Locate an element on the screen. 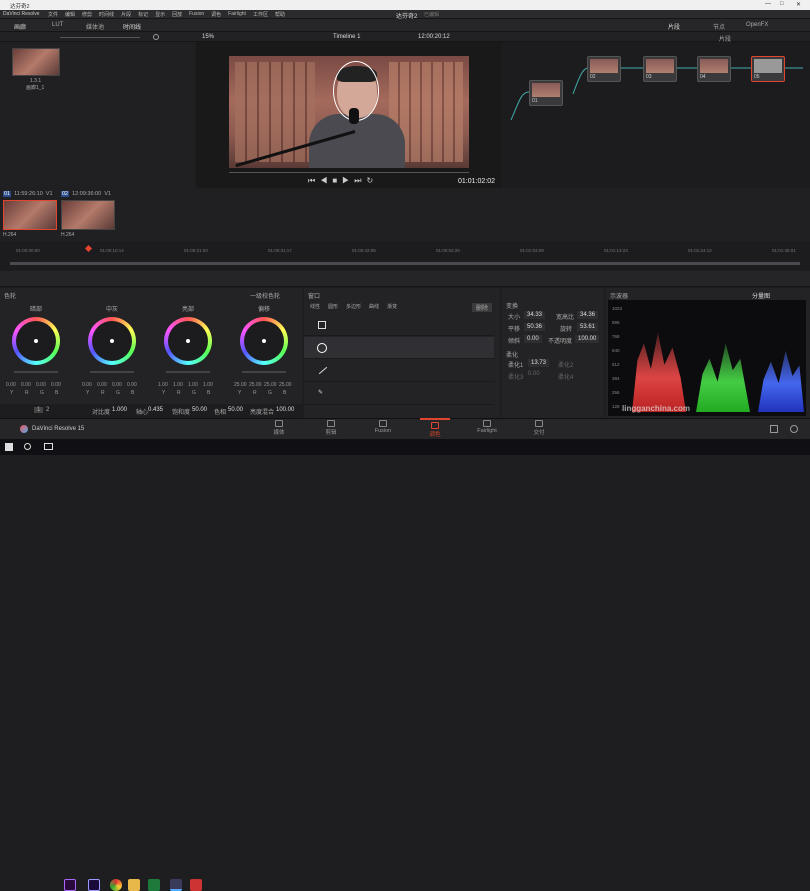 Image resolution: width=810 pixels, height=891 pixels. window-circle-row is located at coordinates (399, 348).